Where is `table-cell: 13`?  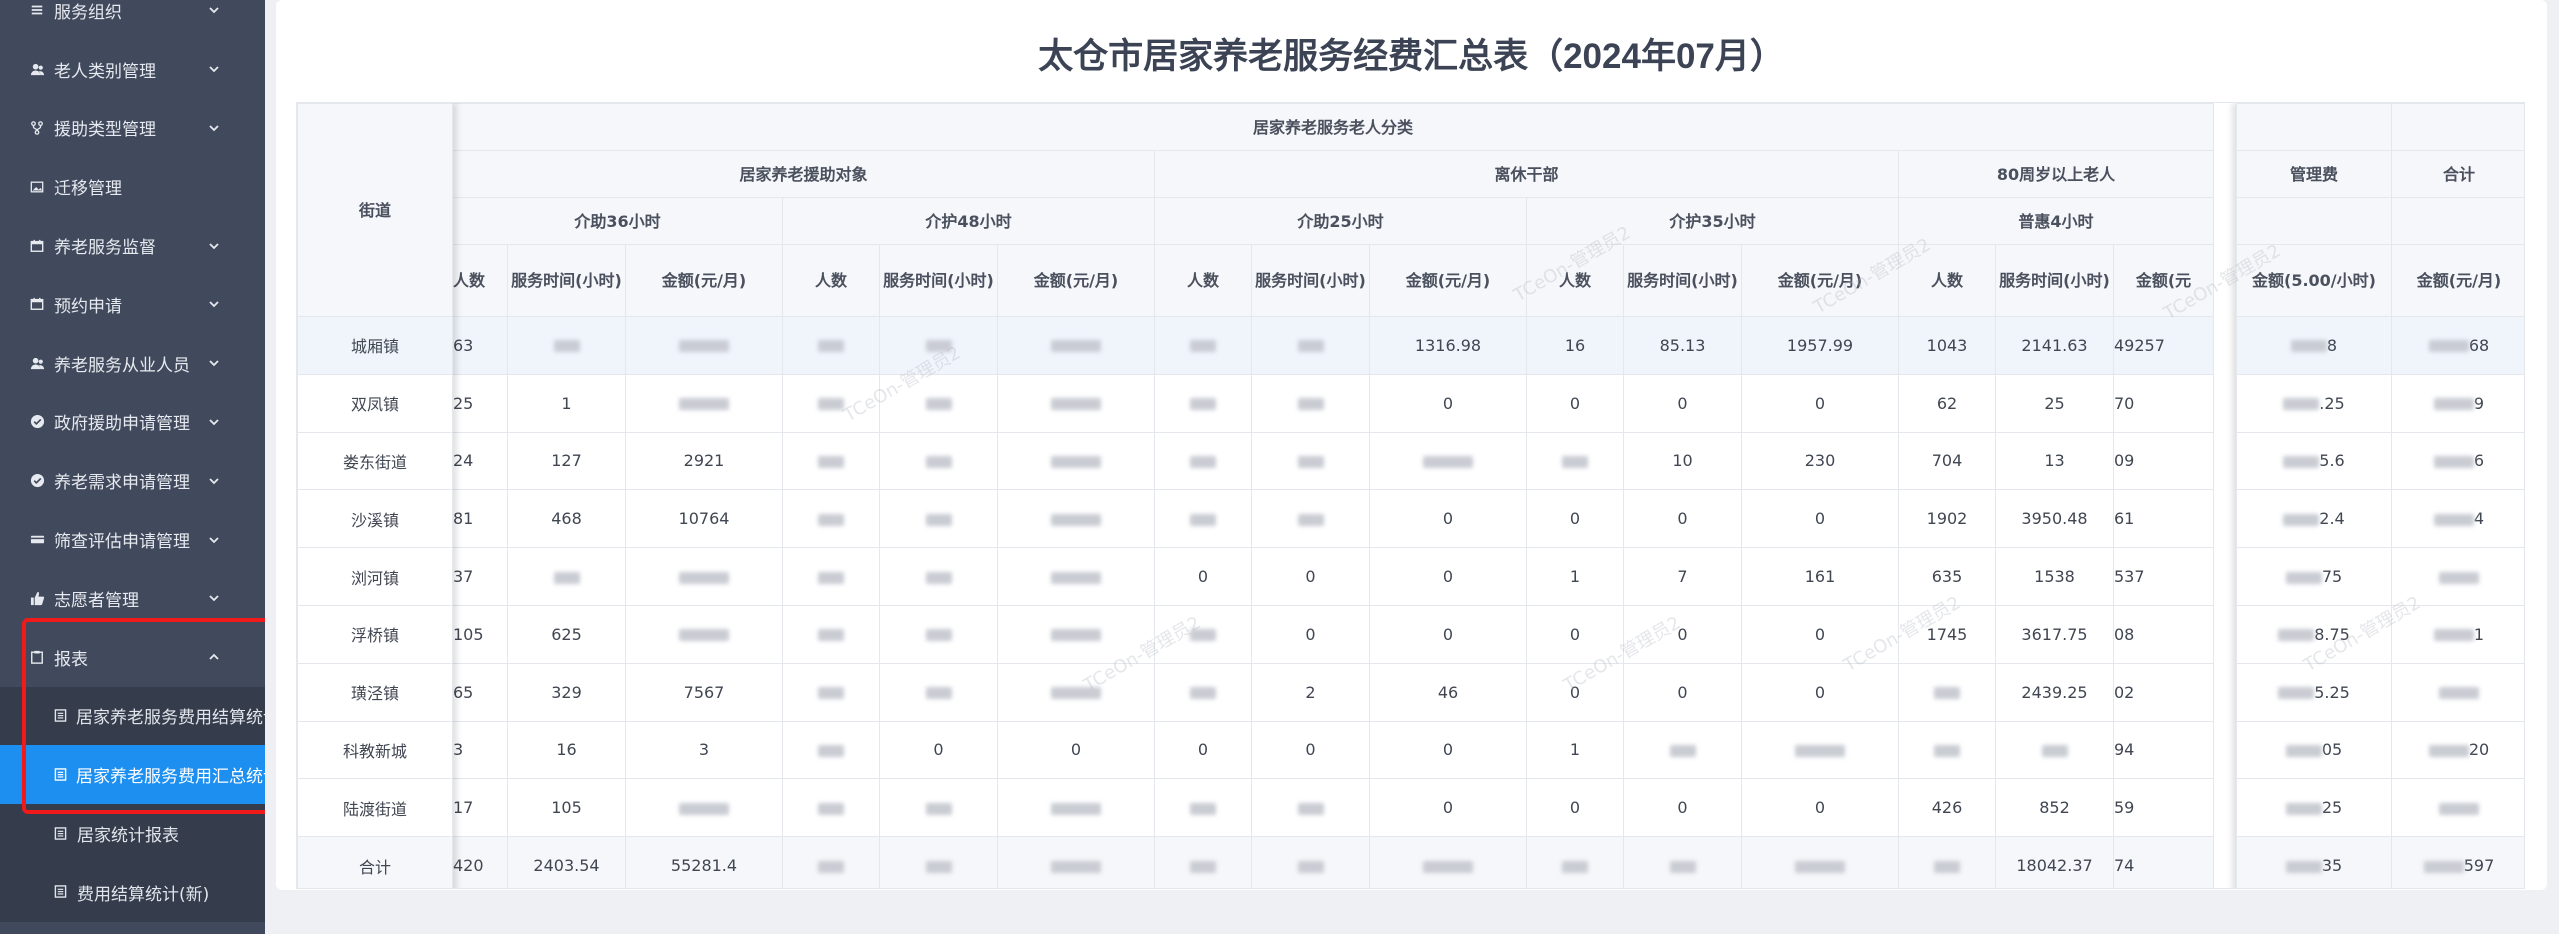
table-cell: 13 is located at coordinates (2054, 461).